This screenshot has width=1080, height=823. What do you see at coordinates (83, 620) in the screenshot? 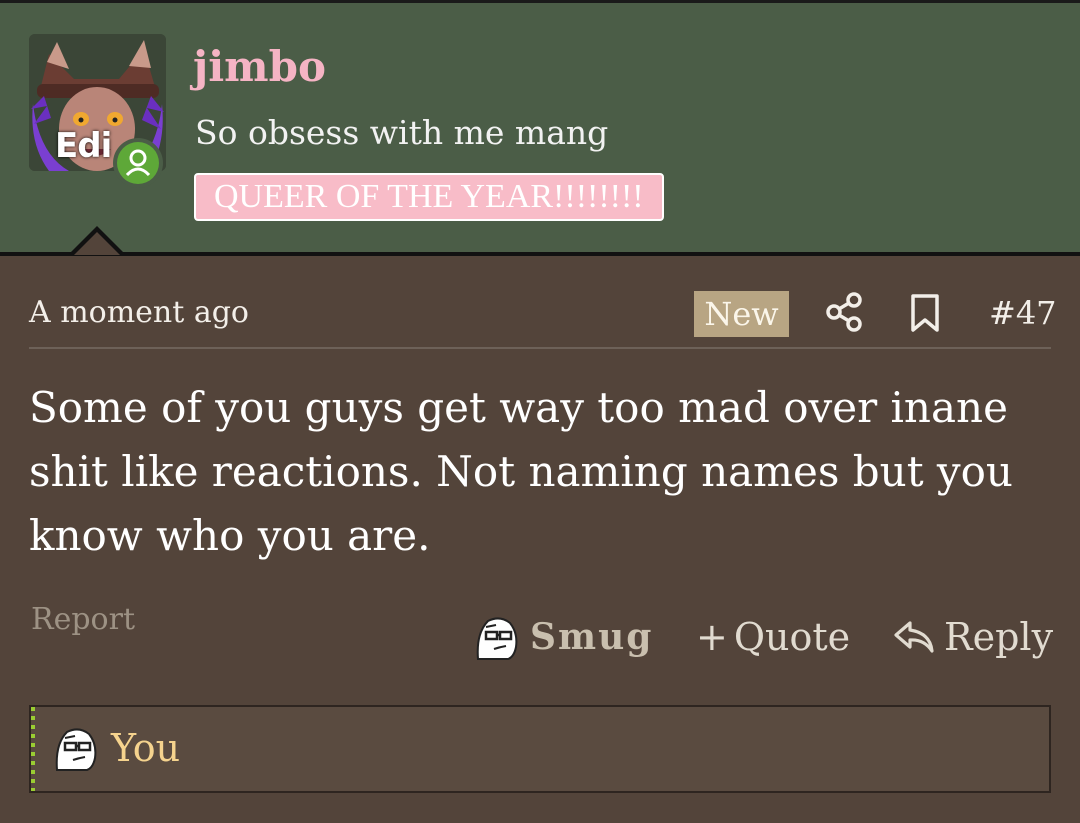
I see `report-link: Report` at bounding box center [83, 620].